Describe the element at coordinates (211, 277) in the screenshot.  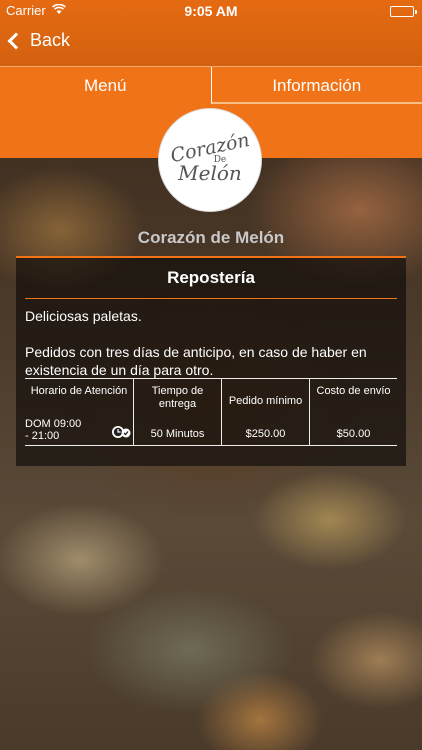
I see `card-title: Repostería` at that location.